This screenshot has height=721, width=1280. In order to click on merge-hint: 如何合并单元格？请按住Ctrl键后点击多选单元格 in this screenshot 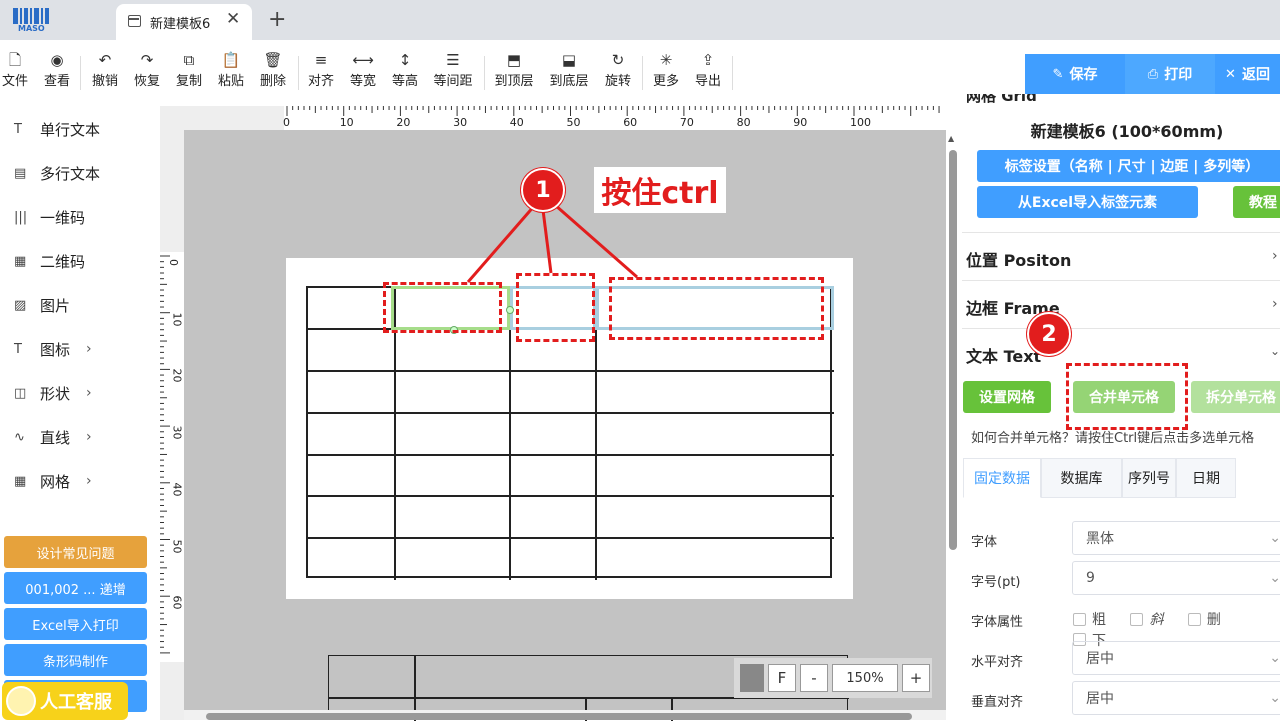, I will do `click(1113, 438)`.